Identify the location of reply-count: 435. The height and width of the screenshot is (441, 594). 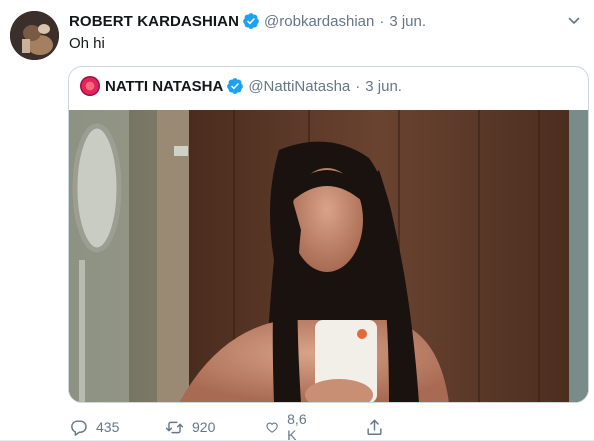
(108, 427).